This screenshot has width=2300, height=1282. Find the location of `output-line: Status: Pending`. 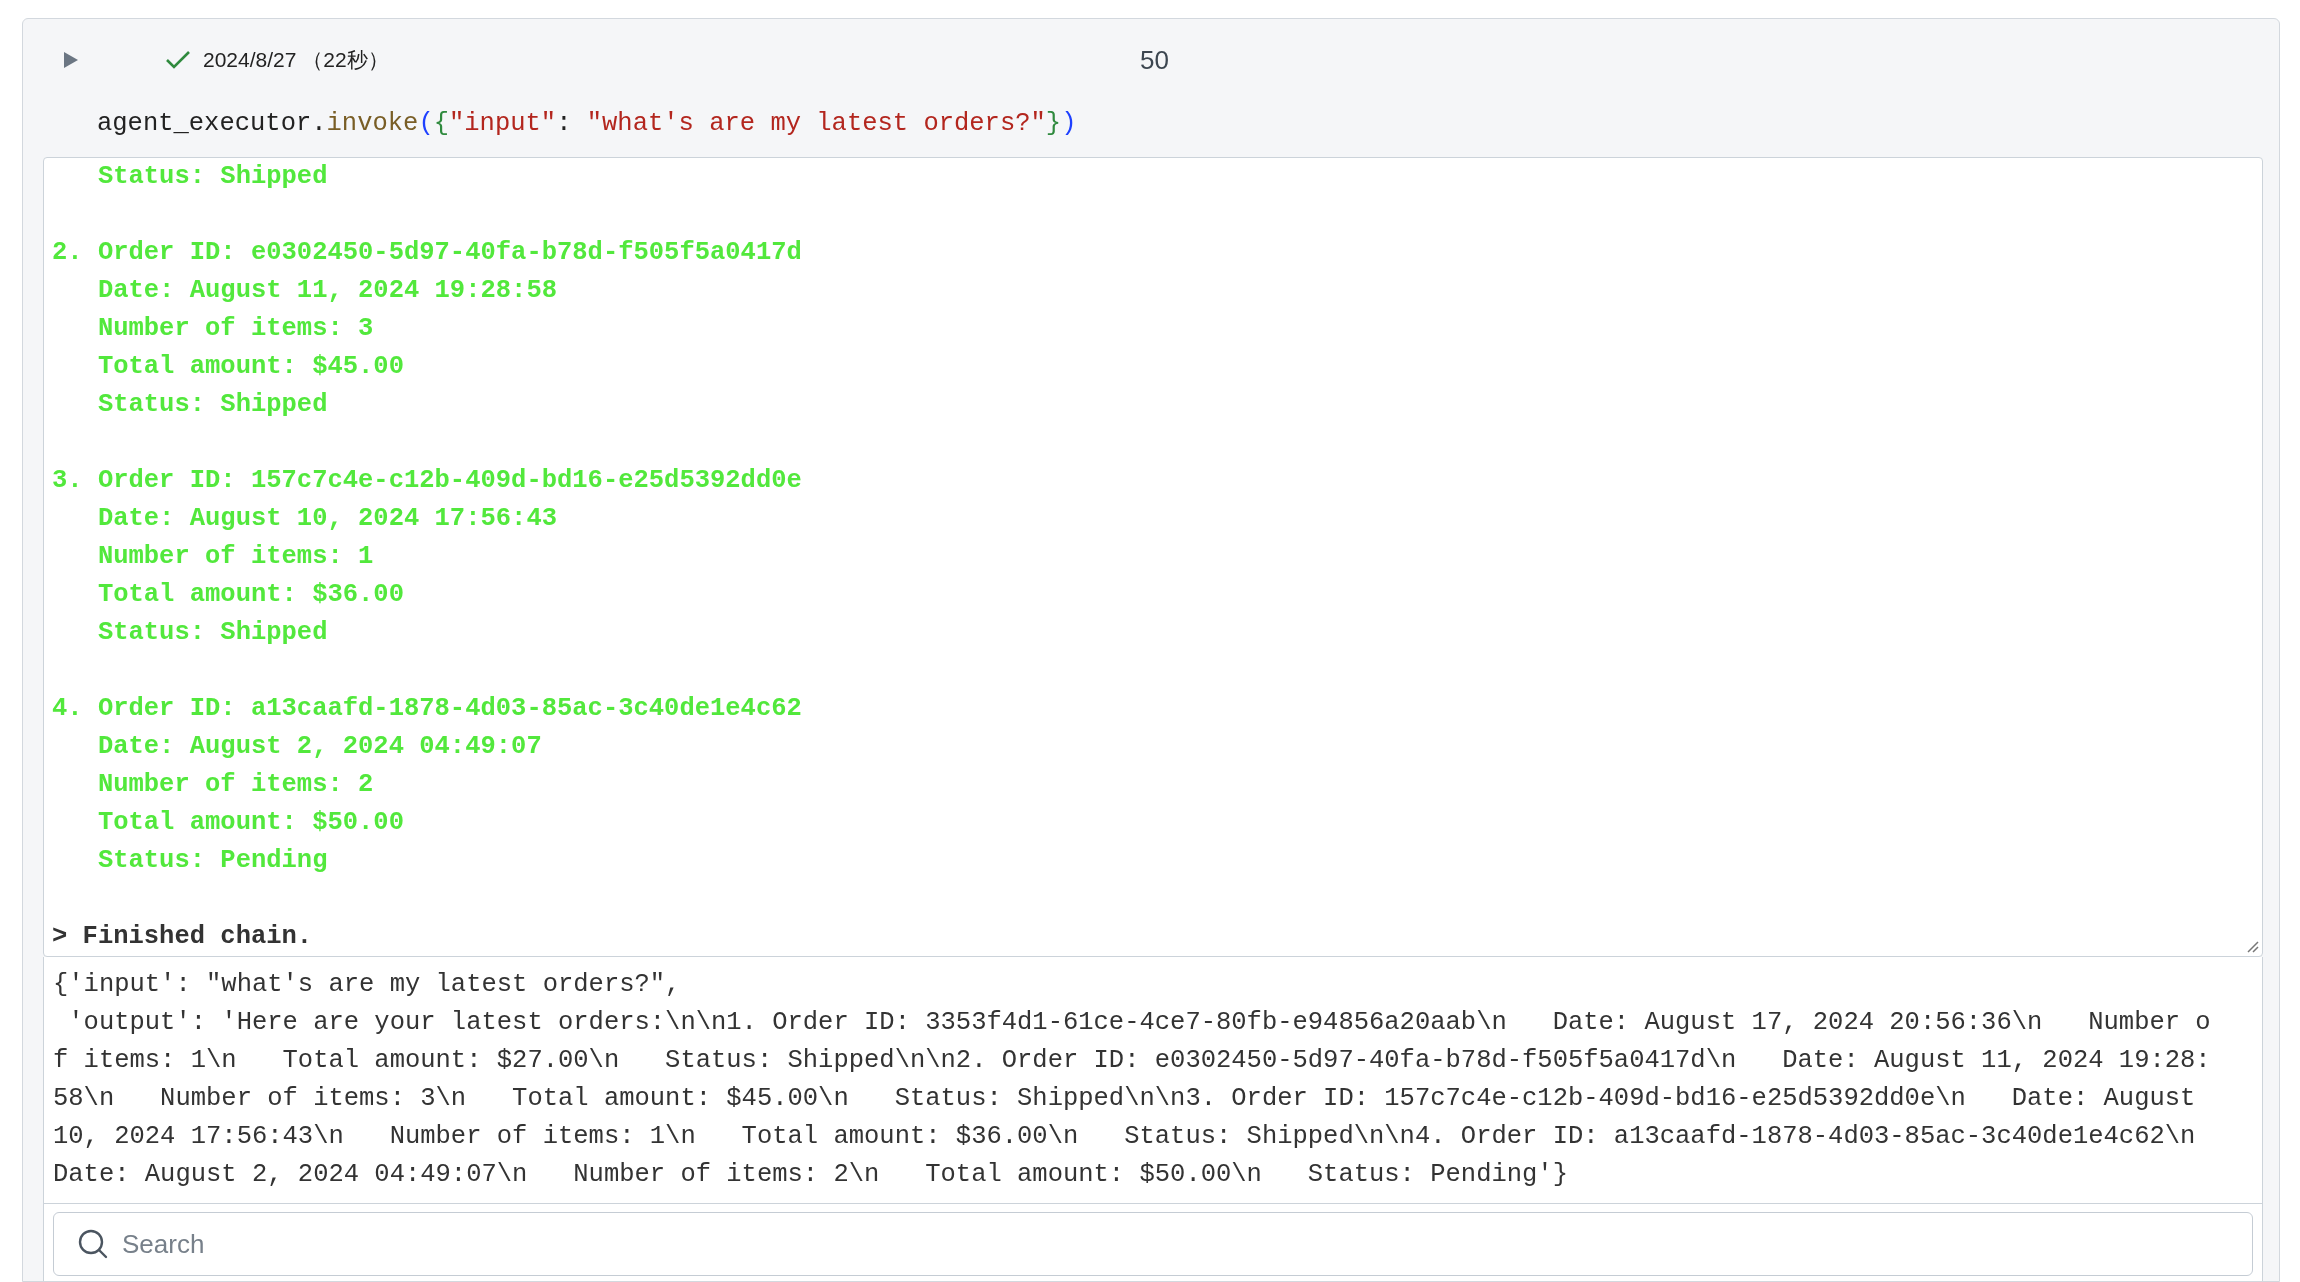

output-line: Status: Pending is located at coordinates (212, 861).